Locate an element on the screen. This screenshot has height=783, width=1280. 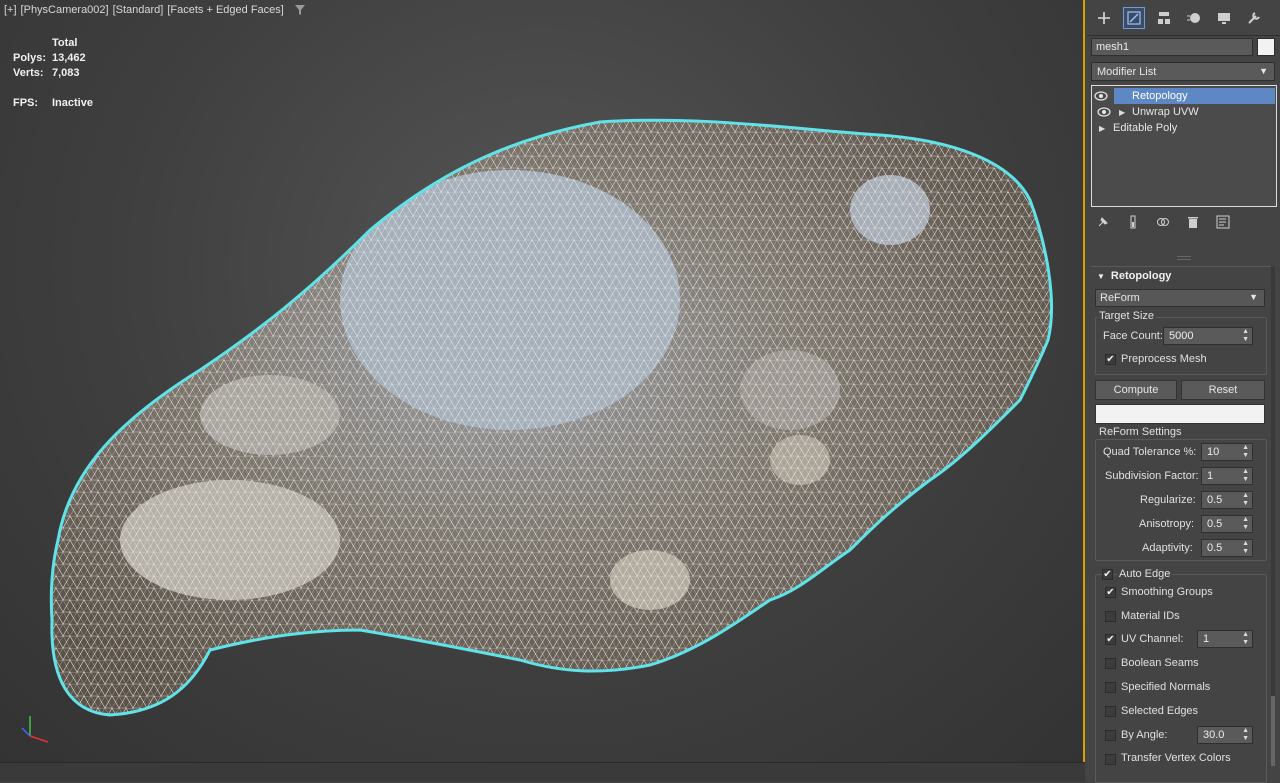
create-tab is located at coordinates (1104, 18).